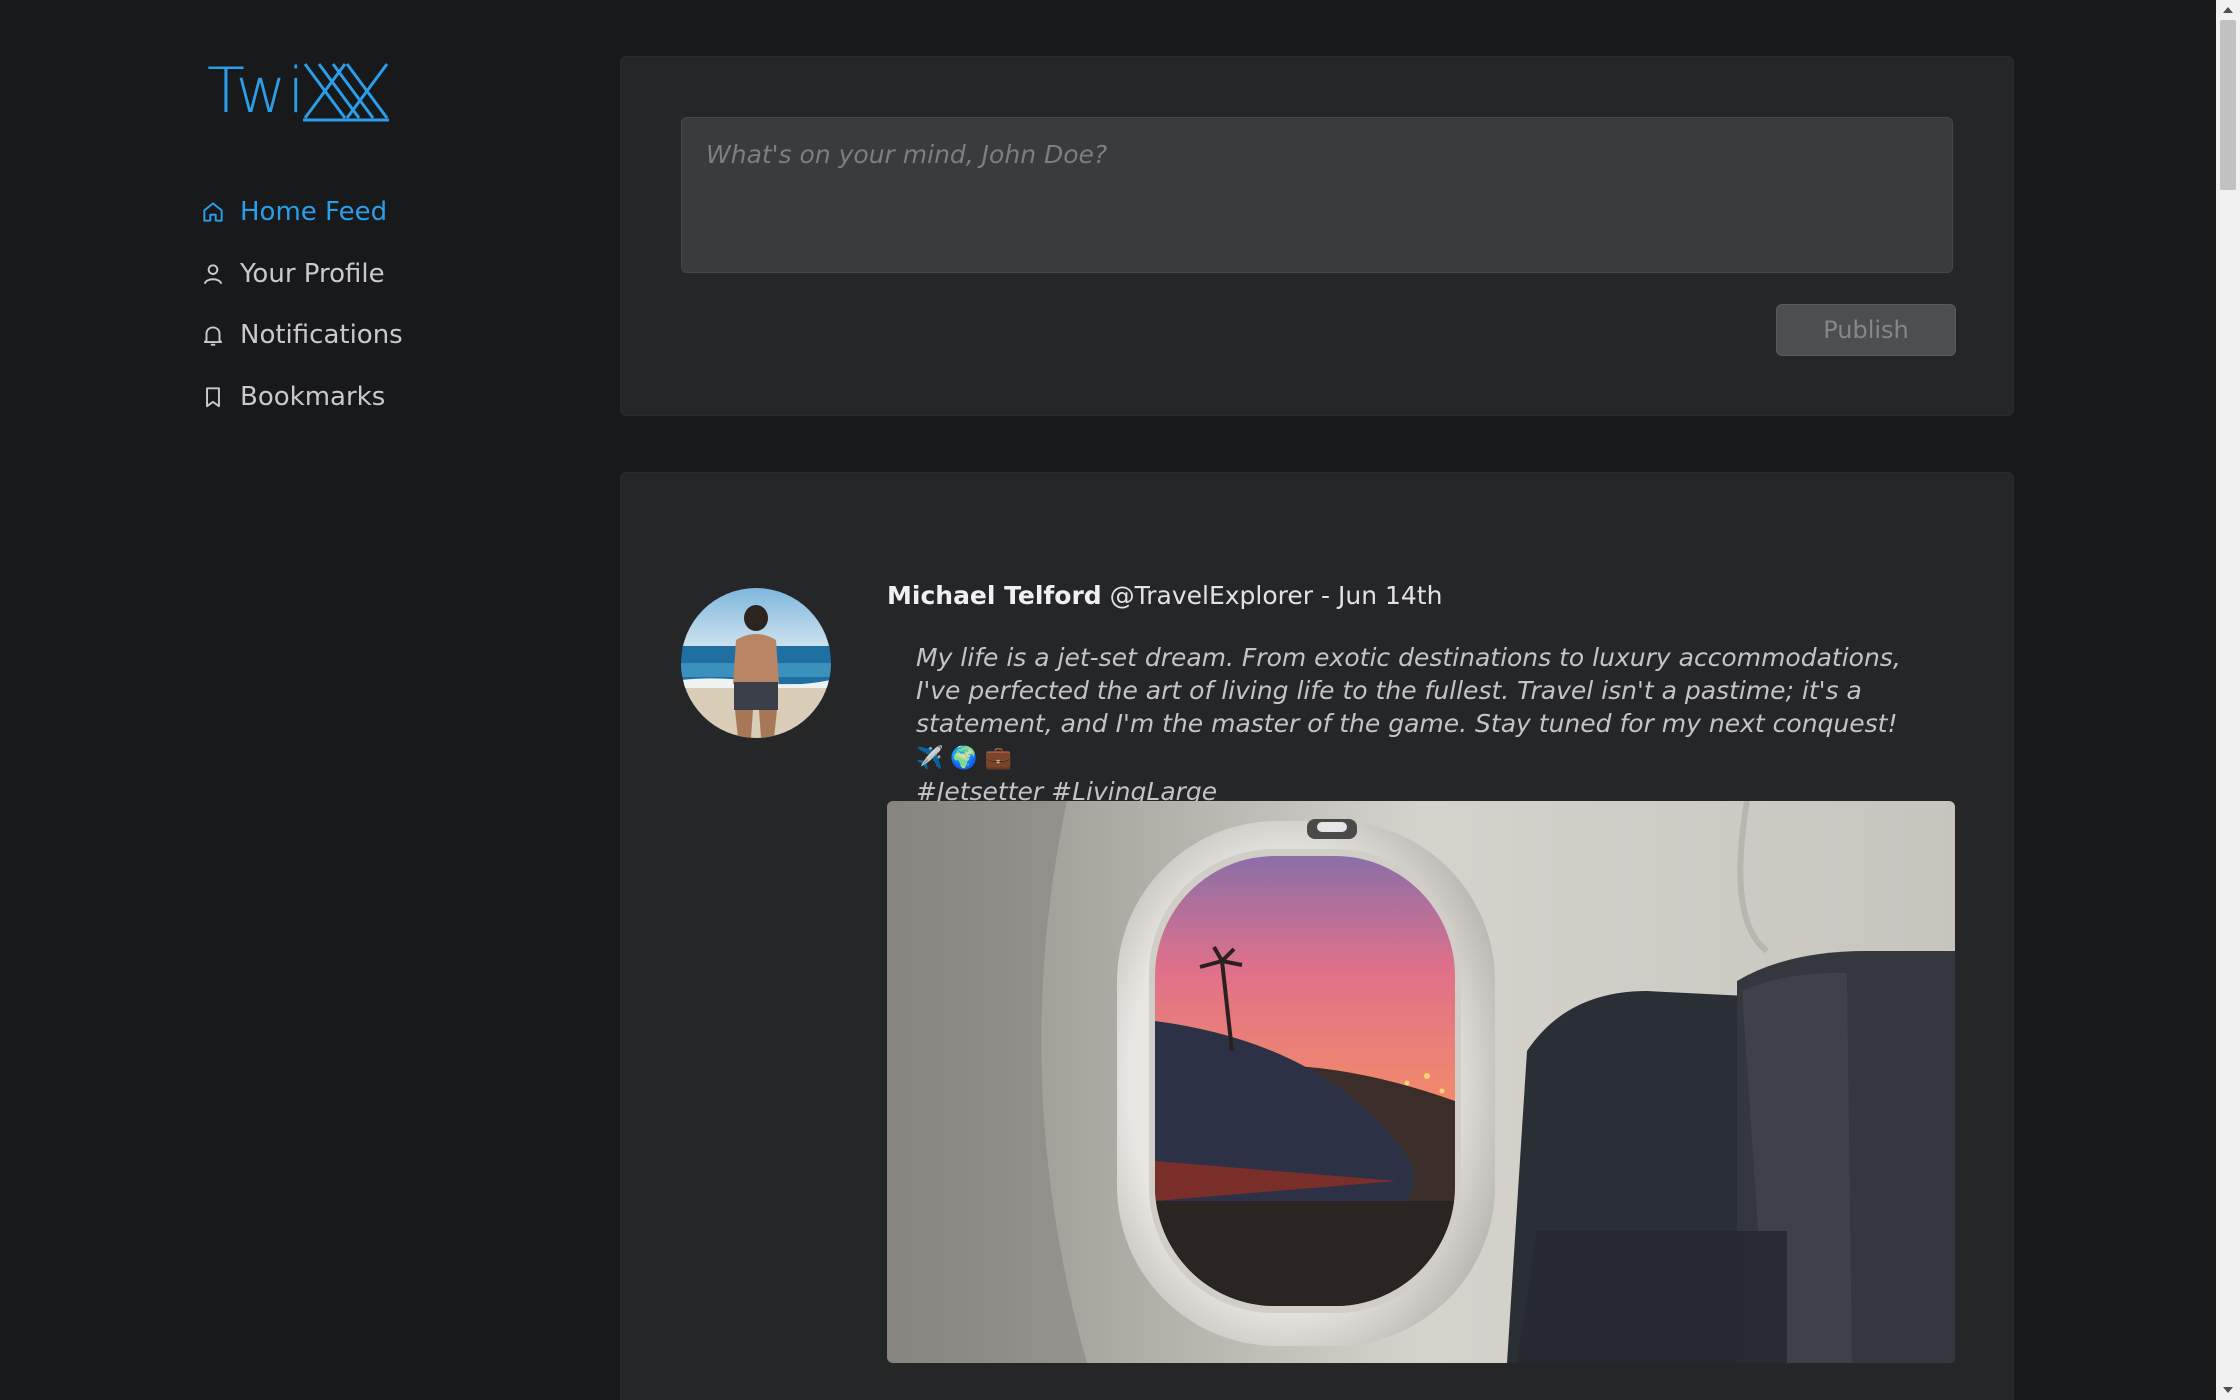 This screenshot has width=2240, height=1400. I want to click on nav-item-bookmarks: Bookmarks, so click(370, 397).